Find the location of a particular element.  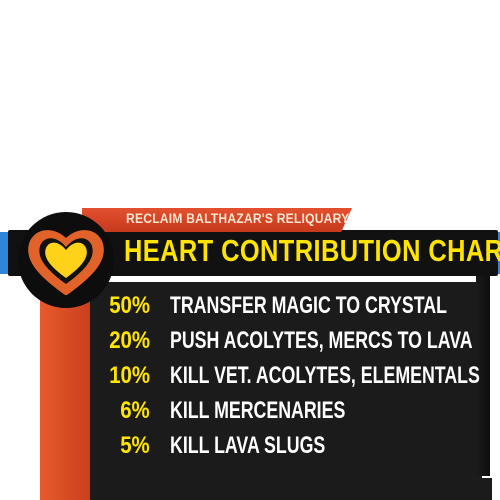

subtitle: RECLAIM BALTHAZAR'S RELIQUARY is located at coordinates (238, 218).